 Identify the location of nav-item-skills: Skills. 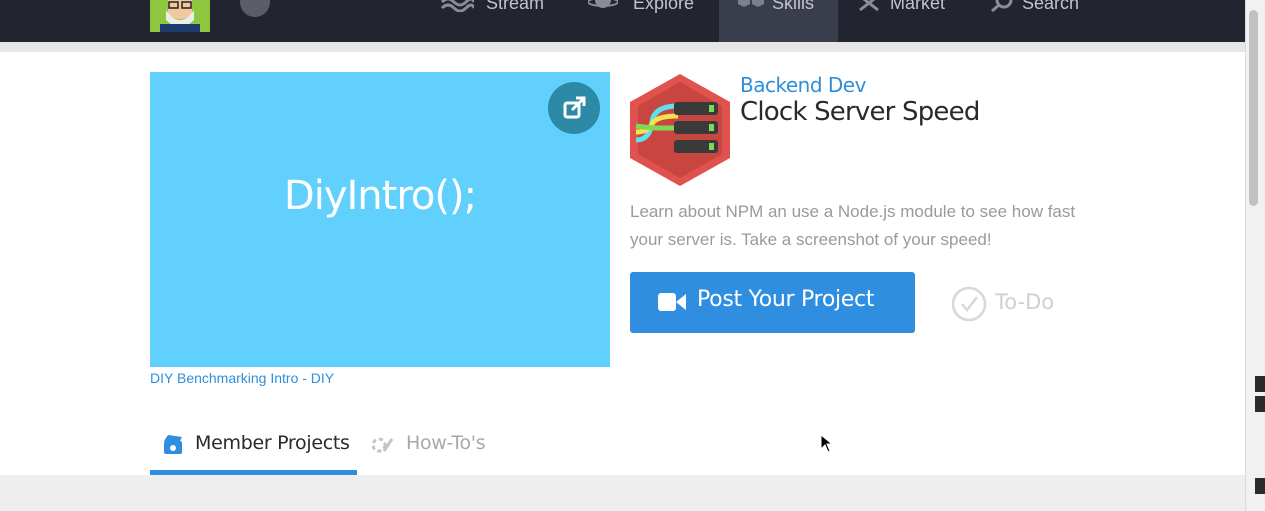
(778, 21).